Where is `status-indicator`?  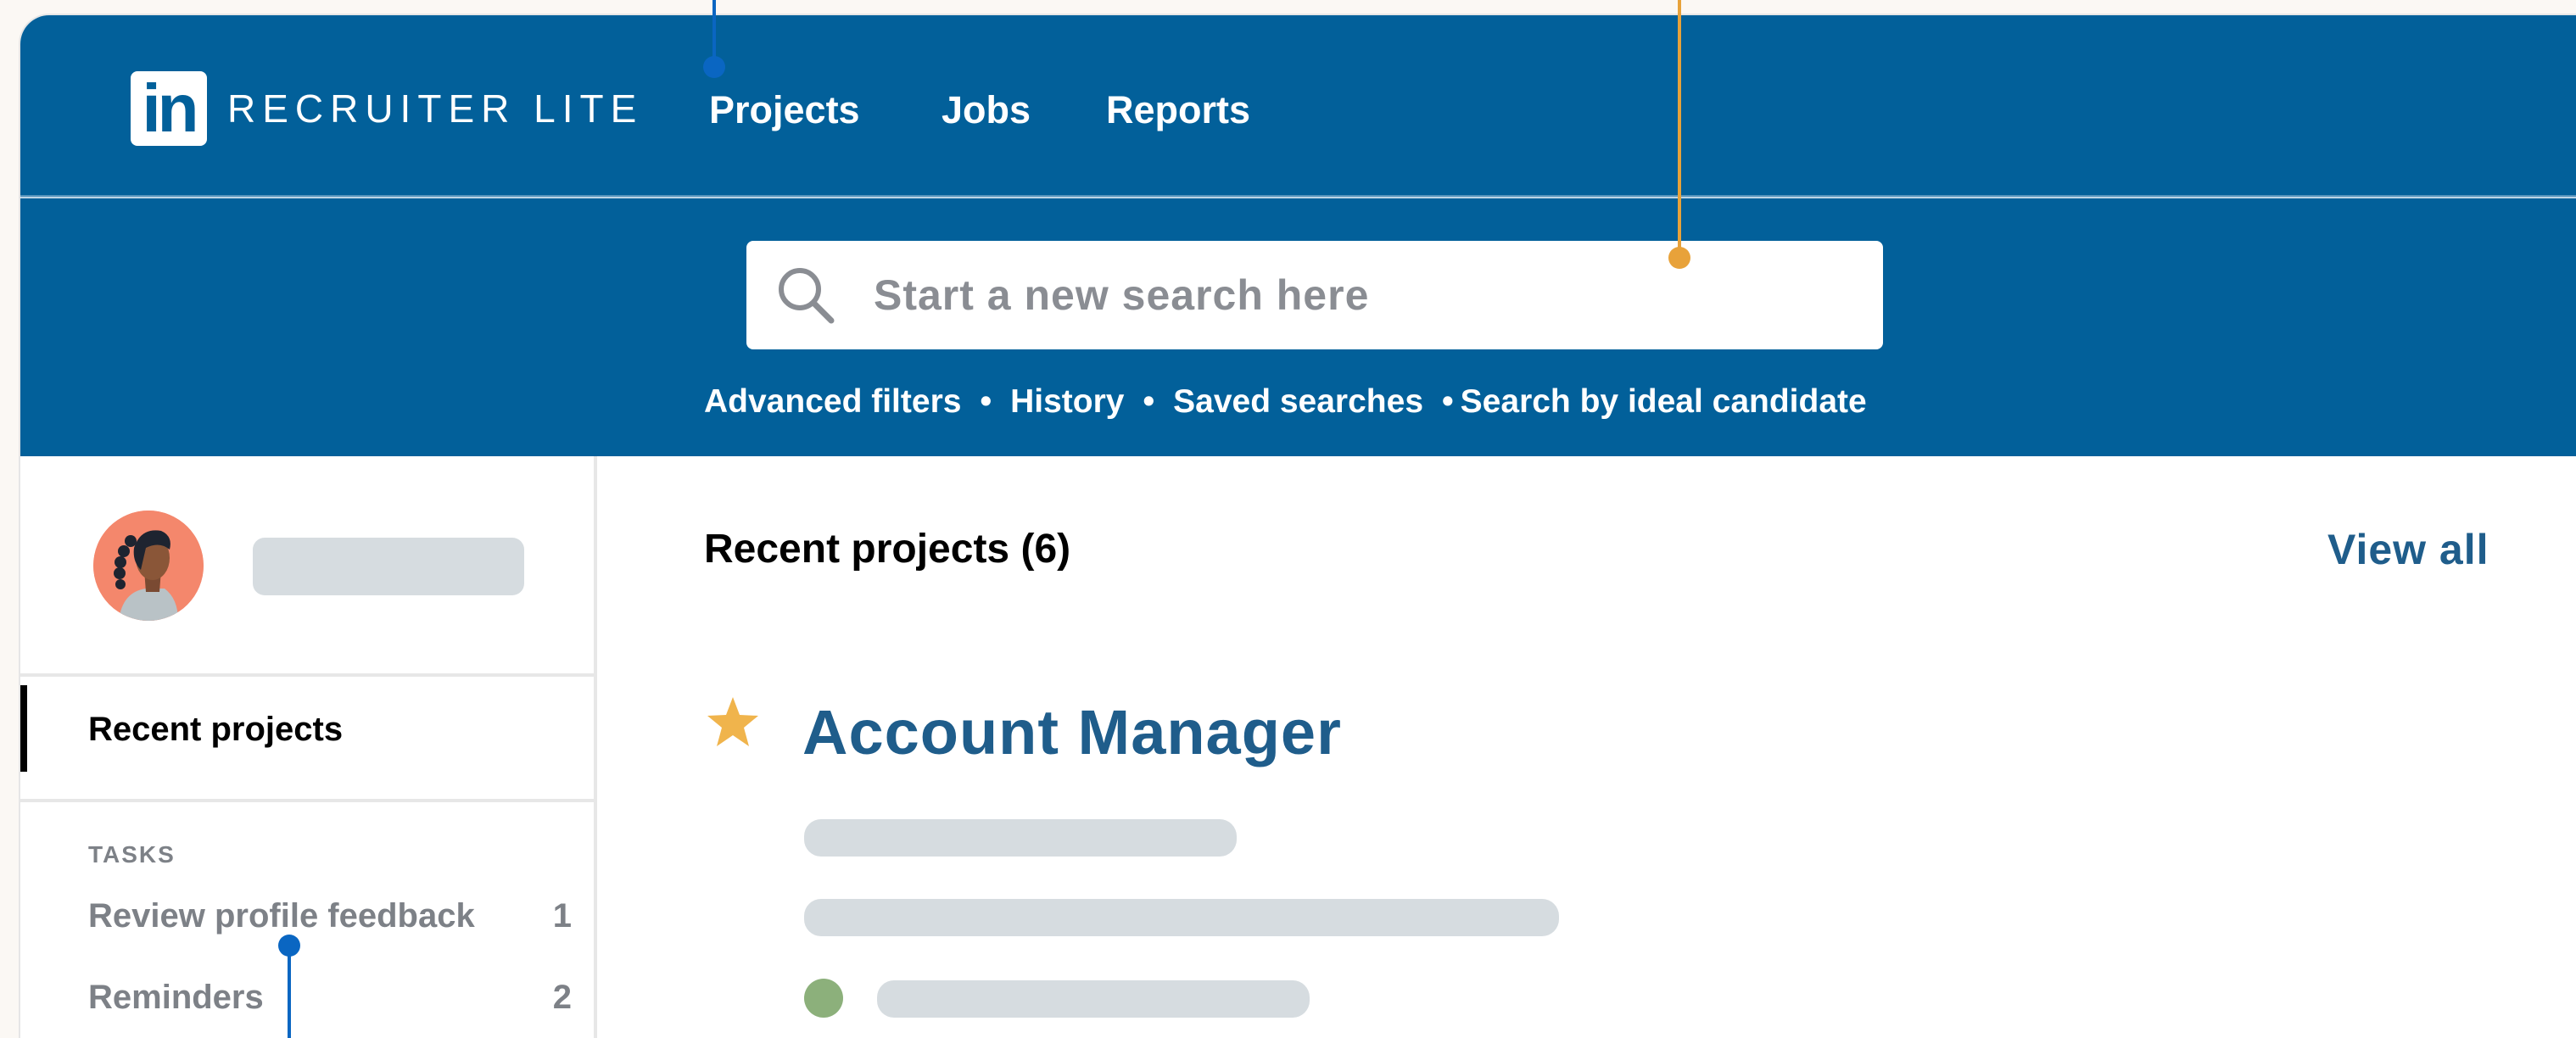 status-indicator is located at coordinates (823, 998).